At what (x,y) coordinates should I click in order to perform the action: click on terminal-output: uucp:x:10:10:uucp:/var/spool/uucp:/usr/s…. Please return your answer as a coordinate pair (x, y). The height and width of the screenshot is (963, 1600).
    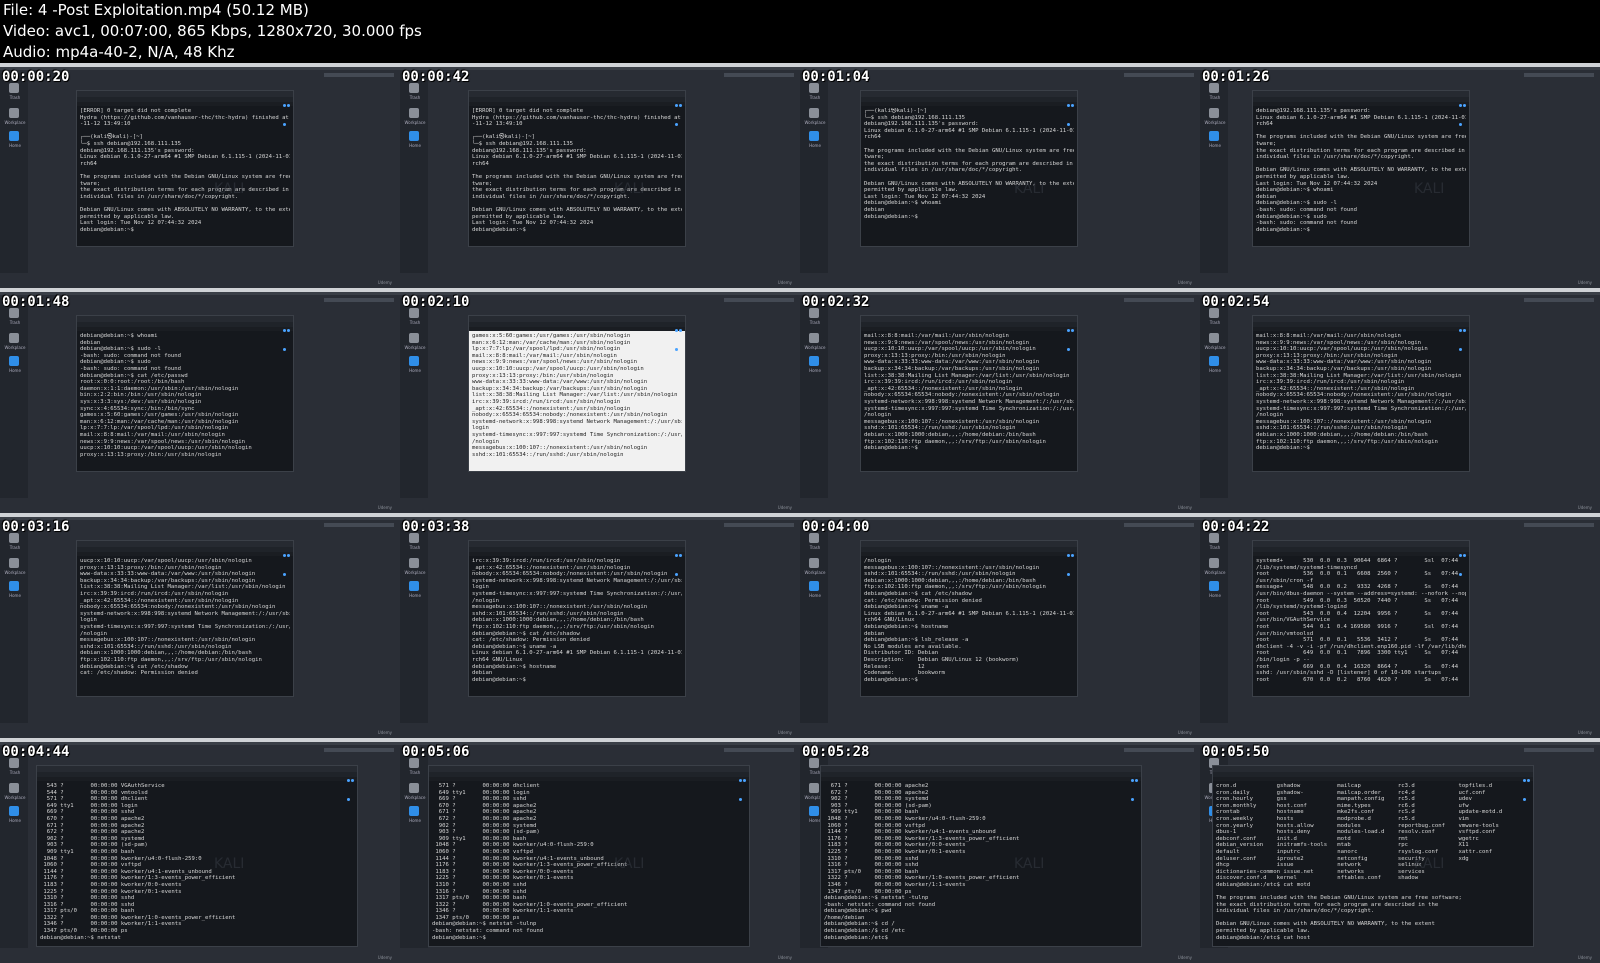
    Looking at the image, I should click on (185, 626).